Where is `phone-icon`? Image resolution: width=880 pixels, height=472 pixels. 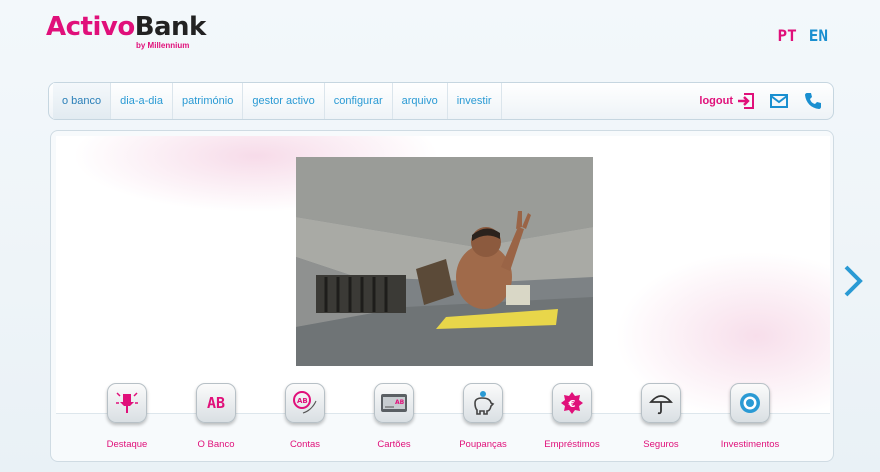
phone-icon is located at coordinates (813, 101).